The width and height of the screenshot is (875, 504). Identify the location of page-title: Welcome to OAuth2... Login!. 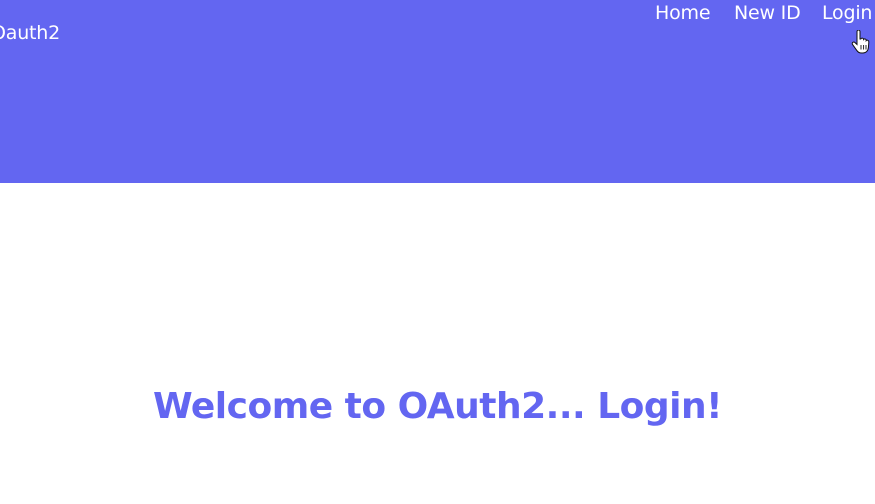
(437, 407).